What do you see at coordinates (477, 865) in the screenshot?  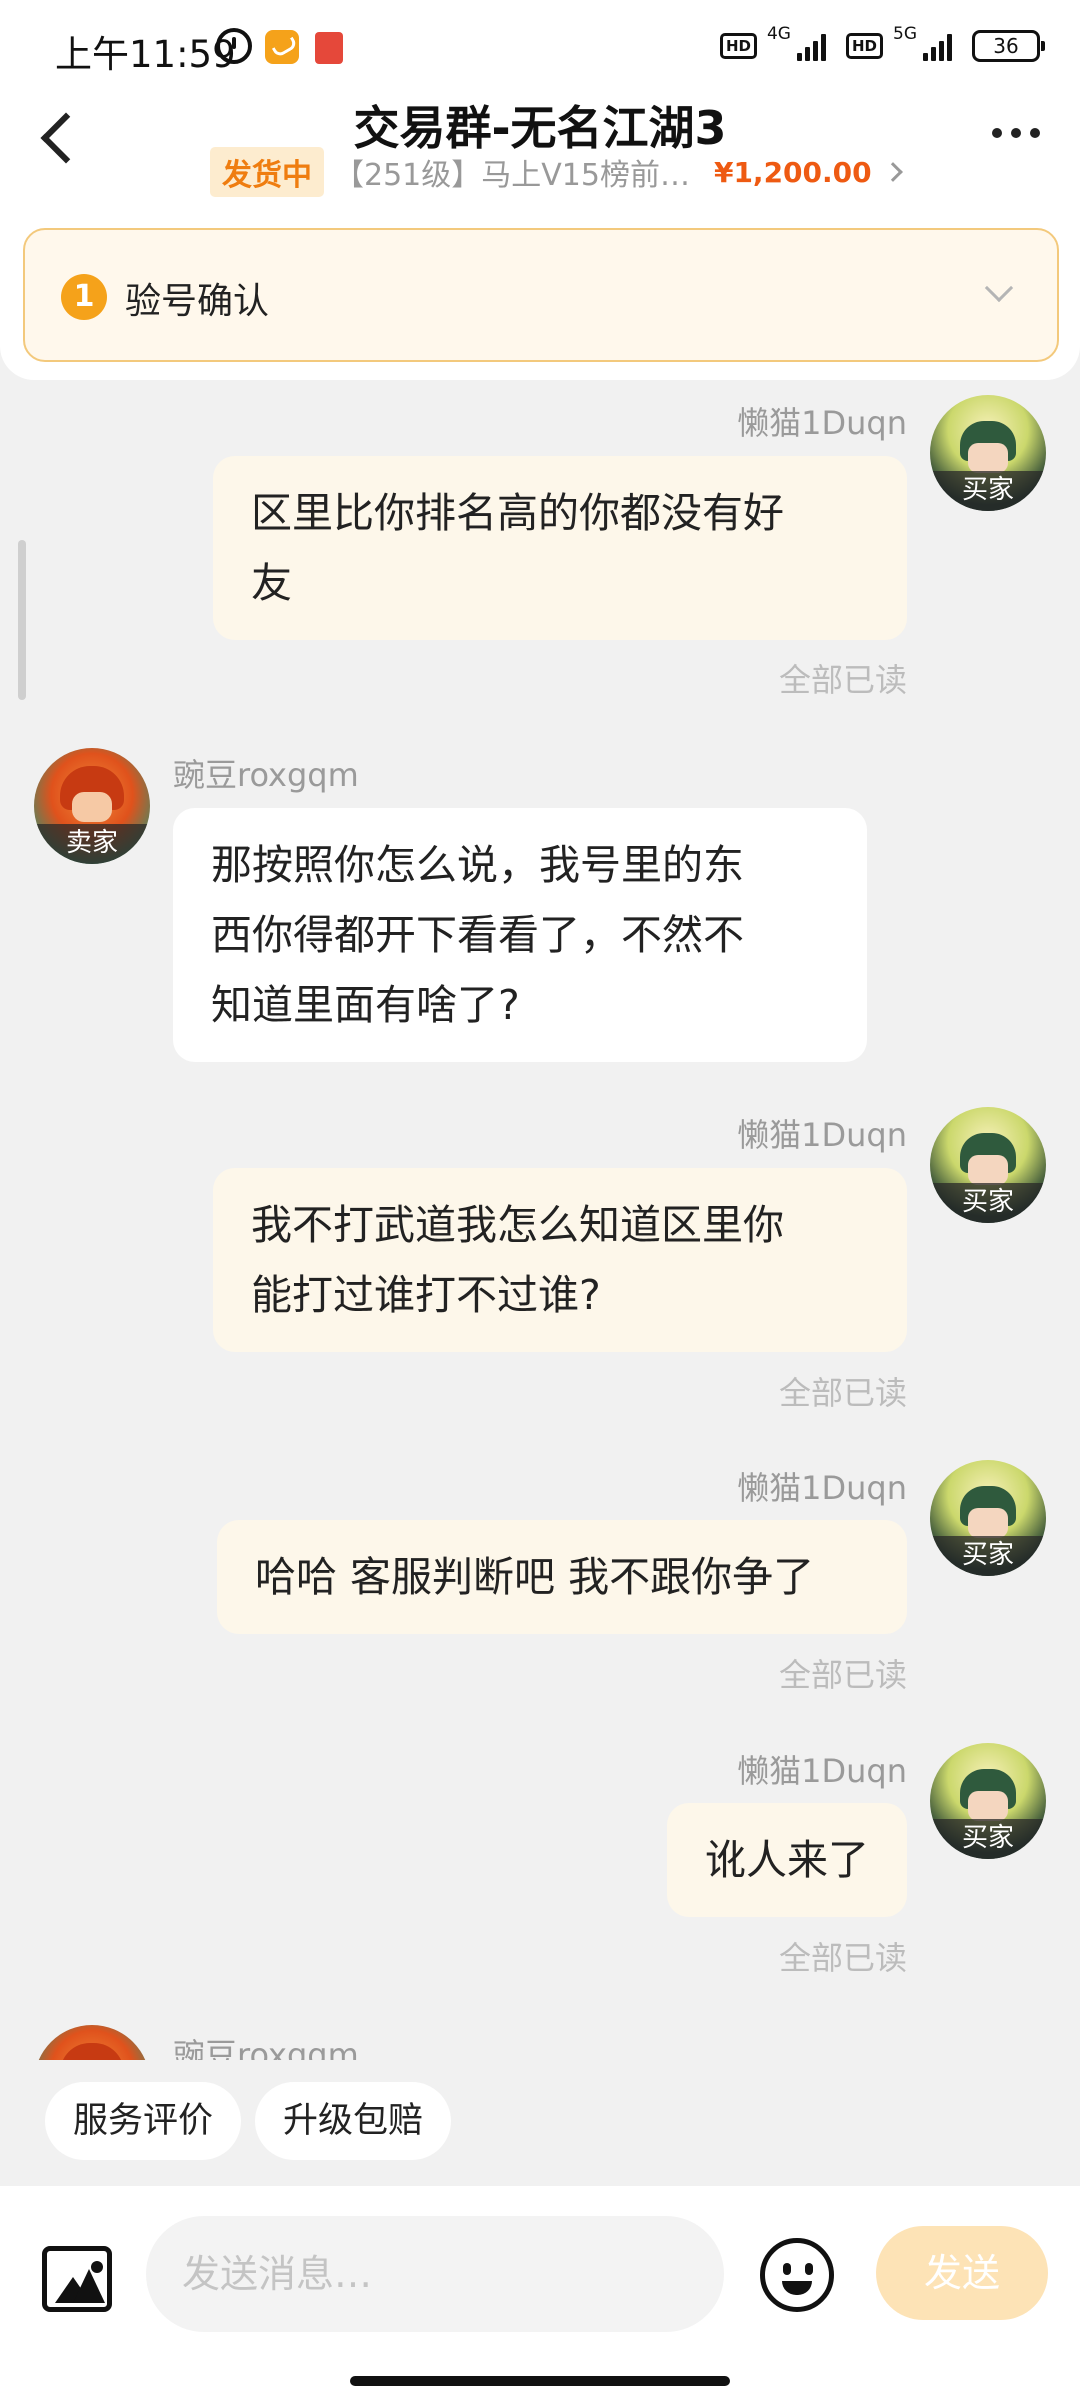 I see `message-text-line: 那按照你怎么说，我号里的东` at bounding box center [477, 865].